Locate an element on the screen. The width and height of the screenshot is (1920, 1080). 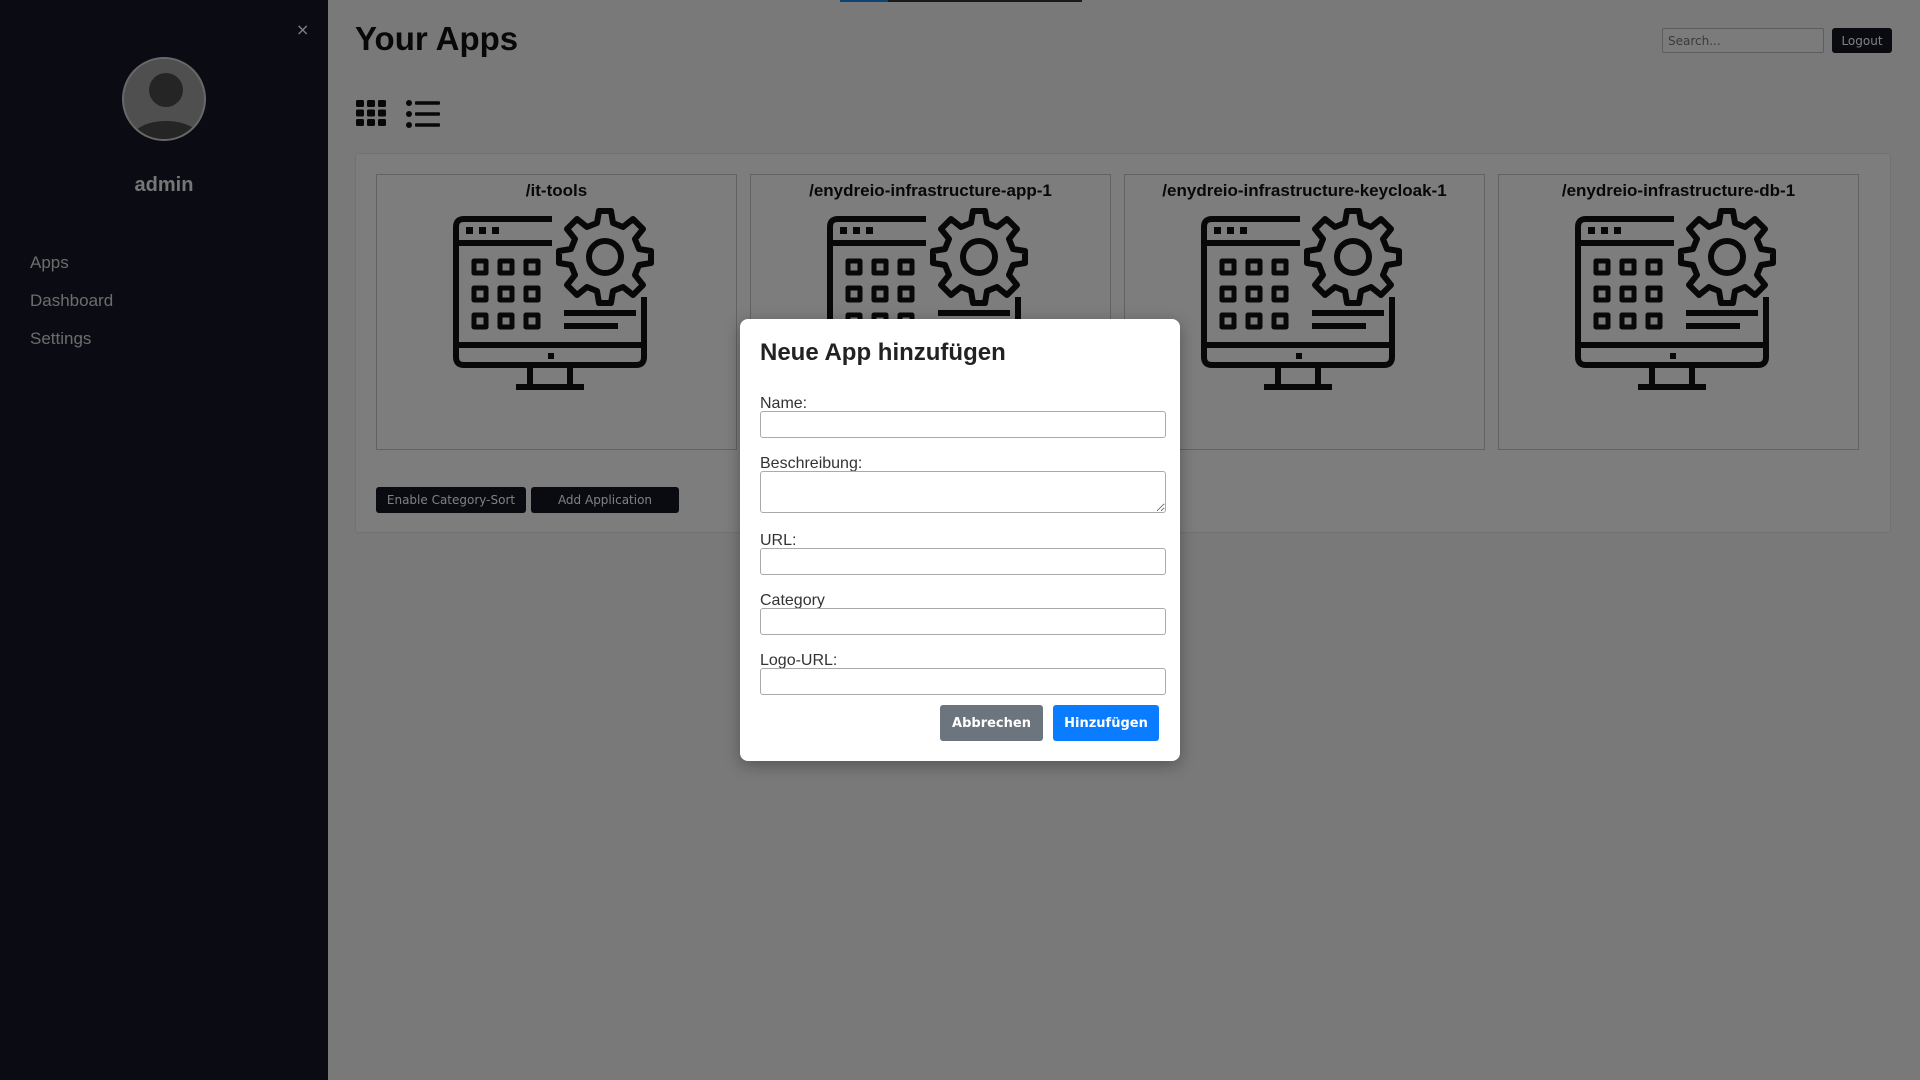
url-field is located at coordinates (963, 561).